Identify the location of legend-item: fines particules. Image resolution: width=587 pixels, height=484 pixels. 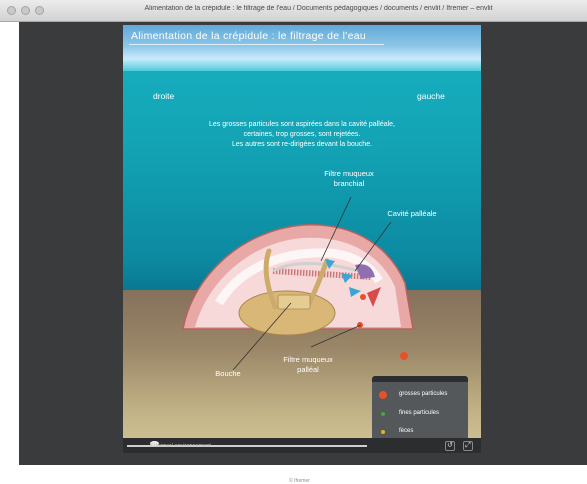
(420, 415).